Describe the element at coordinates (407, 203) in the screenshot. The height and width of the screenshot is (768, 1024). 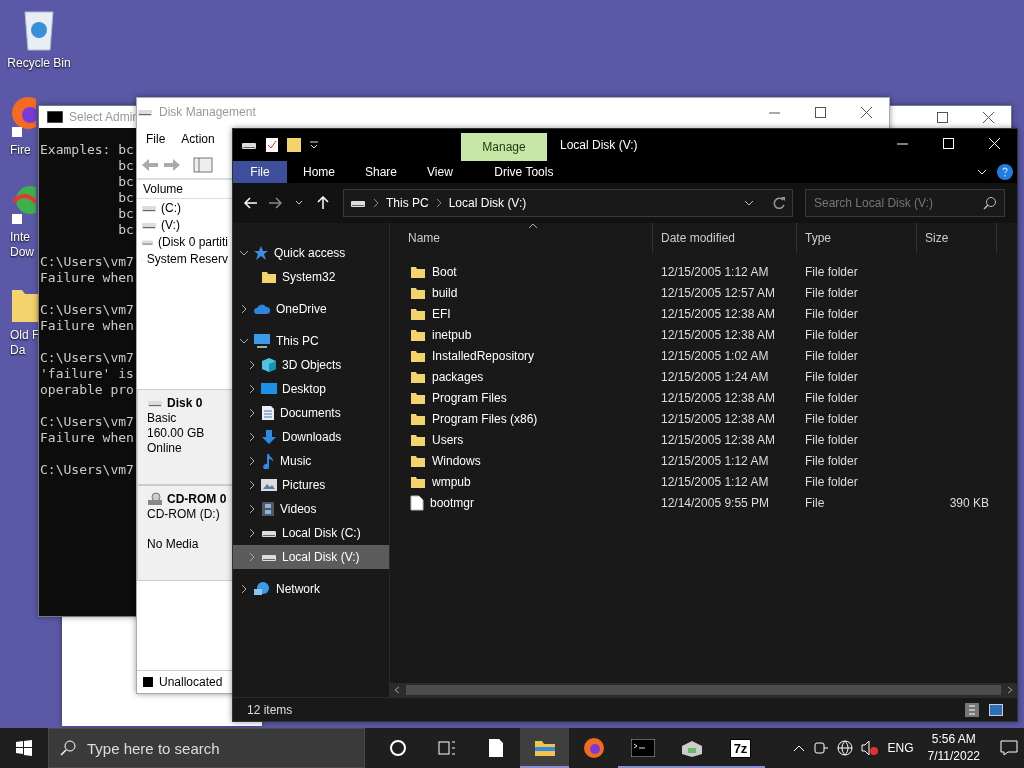
I see `breadcrumb-item: This PC` at that location.